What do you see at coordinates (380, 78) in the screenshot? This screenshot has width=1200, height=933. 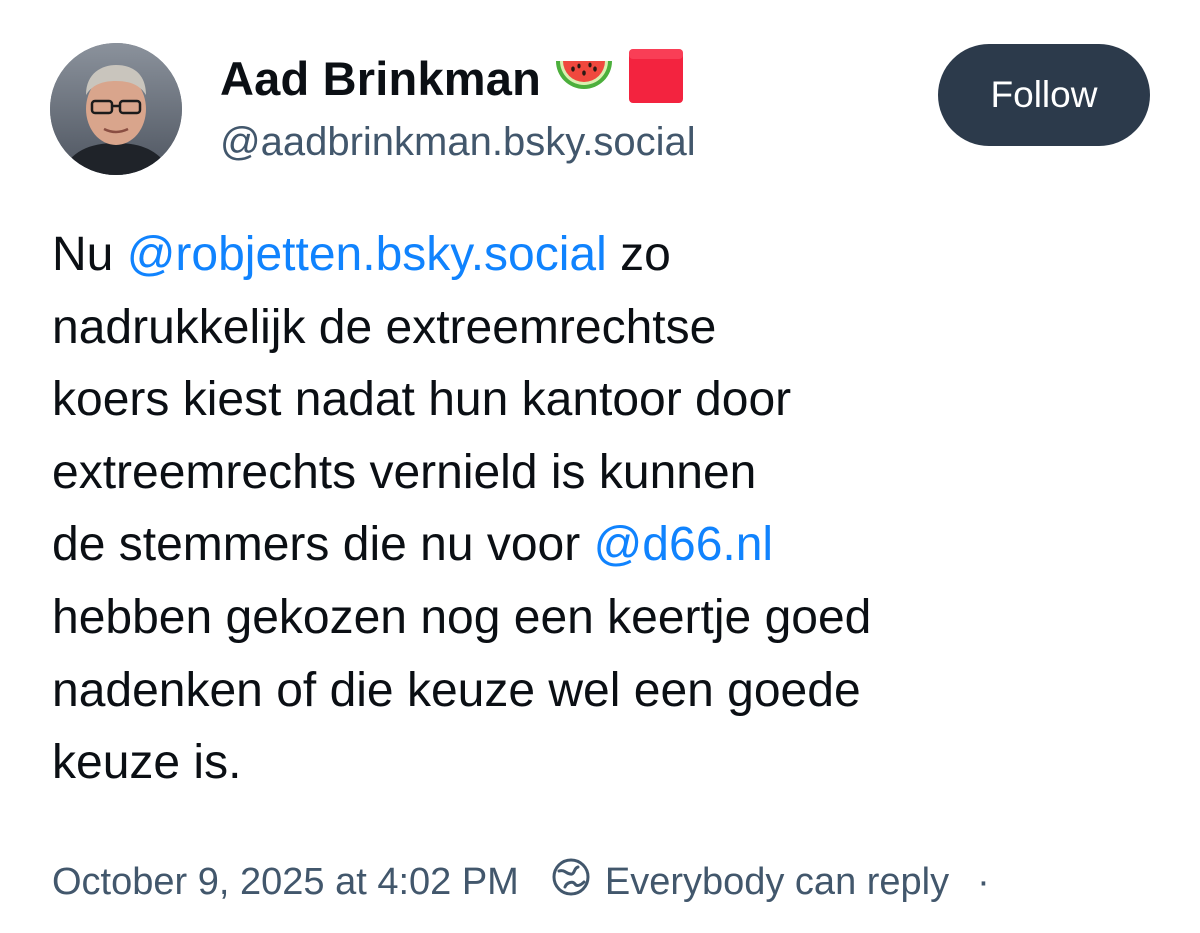 I see `author-display-name: Aad Brinkman` at bounding box center [380, 78].